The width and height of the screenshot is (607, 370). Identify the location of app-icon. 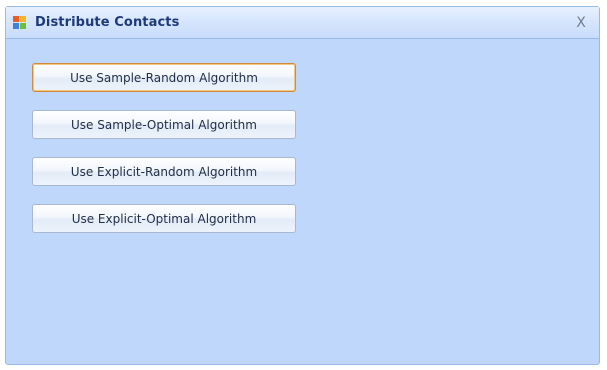
(20, 23).